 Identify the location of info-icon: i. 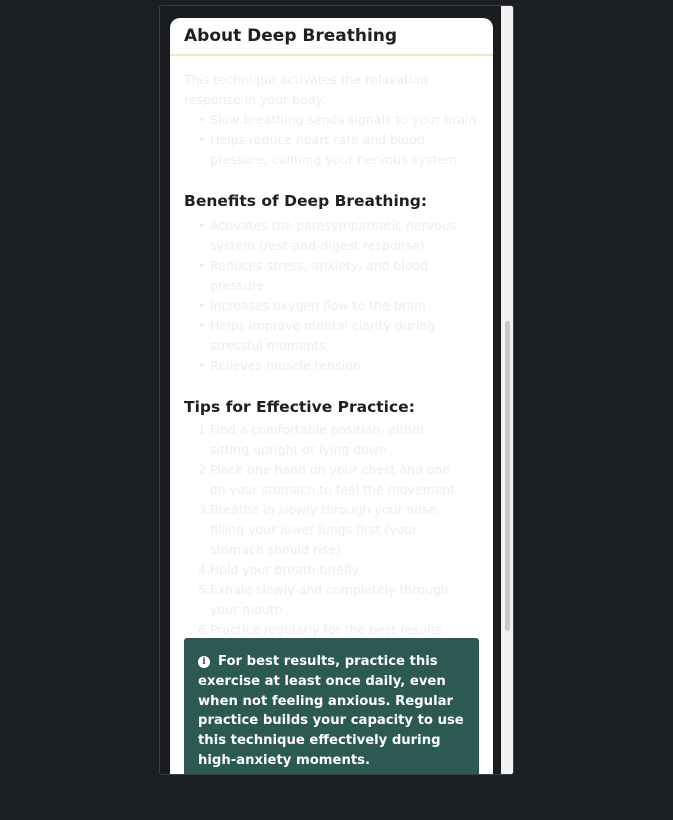
(204, 662).